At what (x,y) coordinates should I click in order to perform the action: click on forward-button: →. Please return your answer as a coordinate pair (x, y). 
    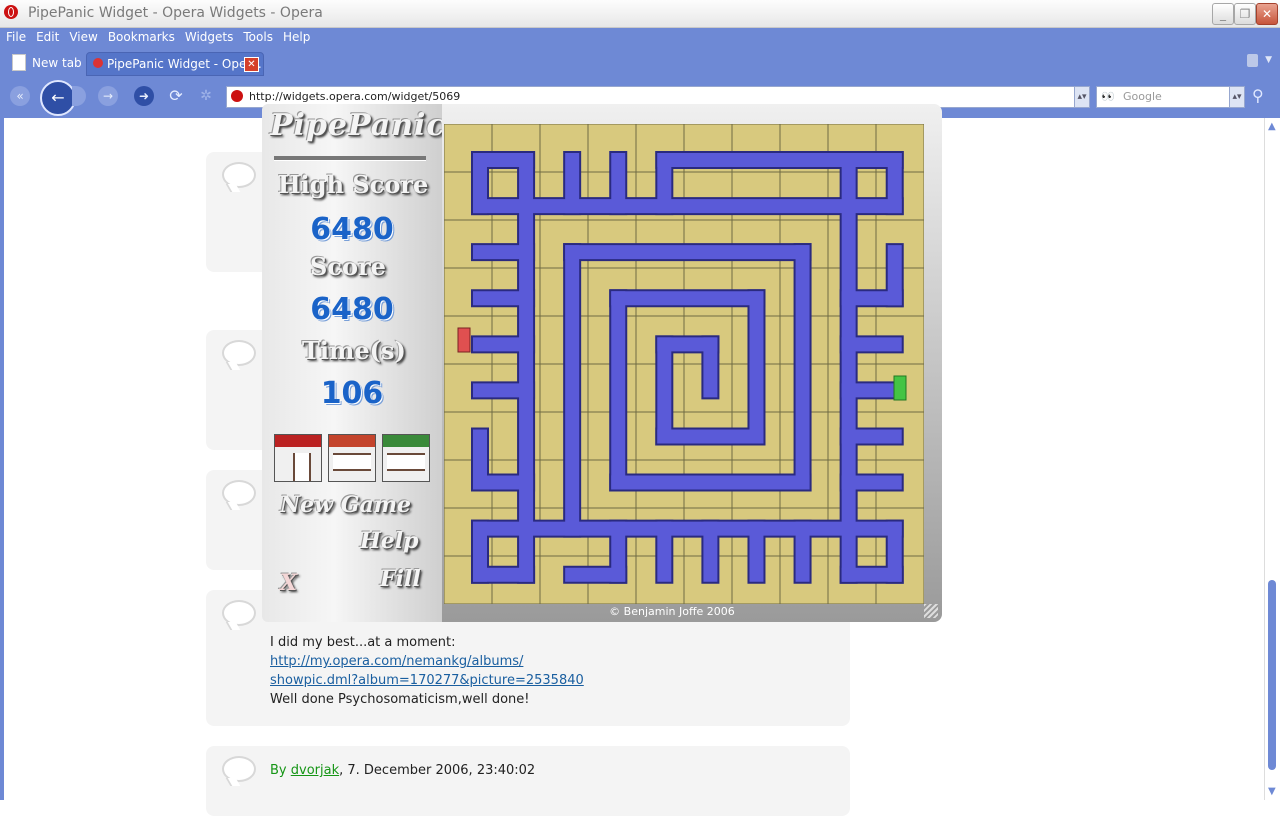
    Looking at the image, I should click on (108, 96).